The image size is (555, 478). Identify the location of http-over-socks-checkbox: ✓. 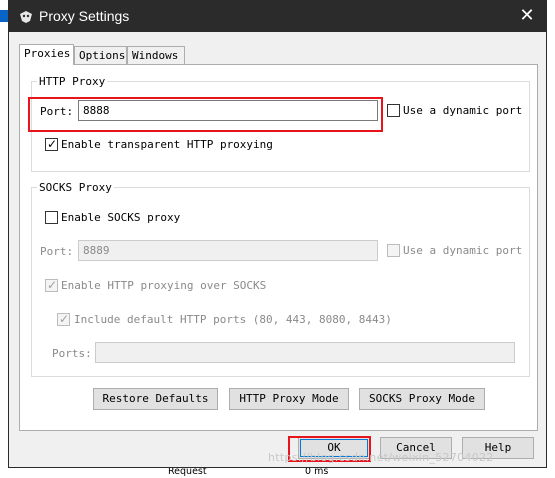
(51, 285).